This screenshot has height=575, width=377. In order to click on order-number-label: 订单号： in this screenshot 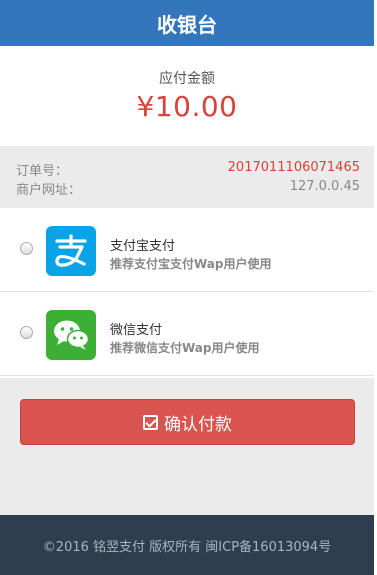, I will do `click(42, 171)`.